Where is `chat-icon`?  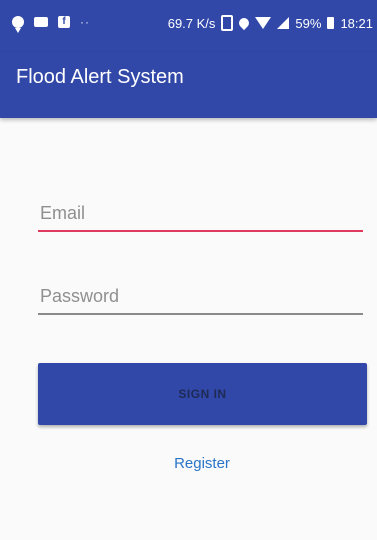
chat-icon is located at coordinates (18, 24).